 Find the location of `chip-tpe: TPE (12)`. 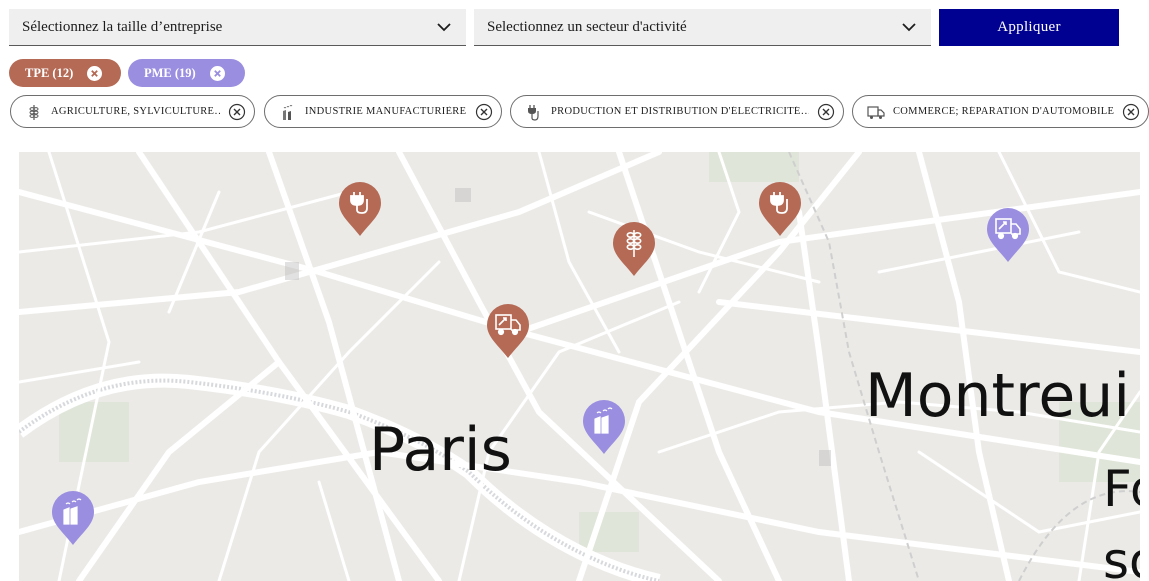

chip-tpe: TPE (12) is located at coordinates (65, 73).